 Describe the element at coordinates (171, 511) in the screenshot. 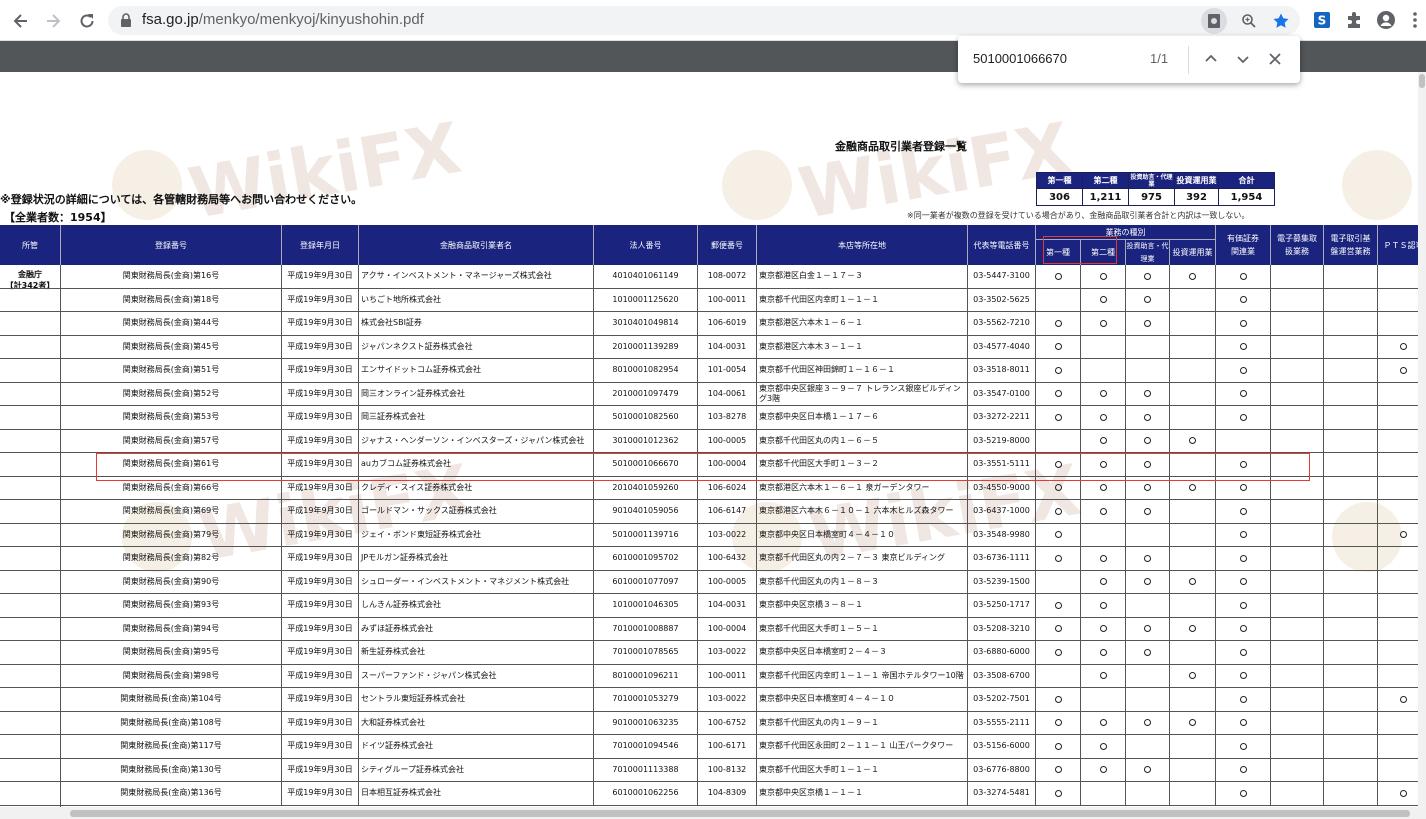

I see `cell-reg: 関東財務局長(金商)第69号` at that location.